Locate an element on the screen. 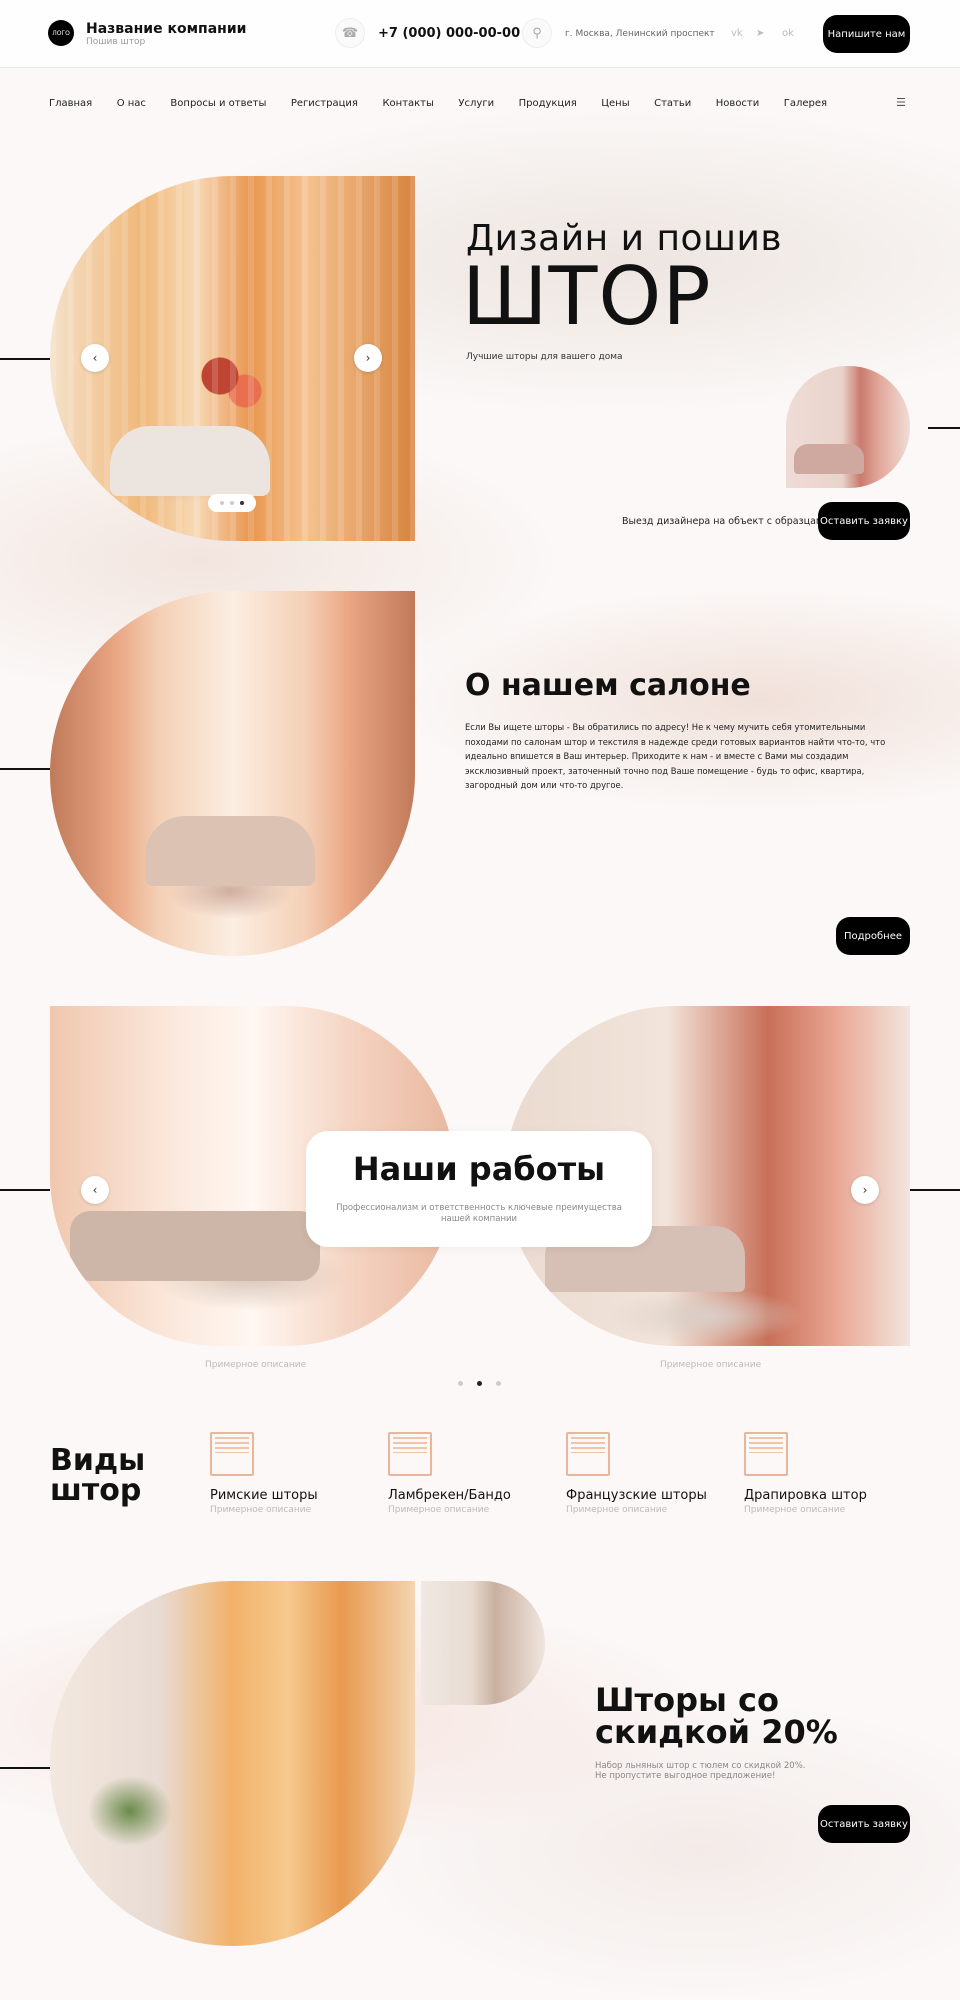  nav-item-faq: Вопросы и ответы is located at coordinates (218, 103).